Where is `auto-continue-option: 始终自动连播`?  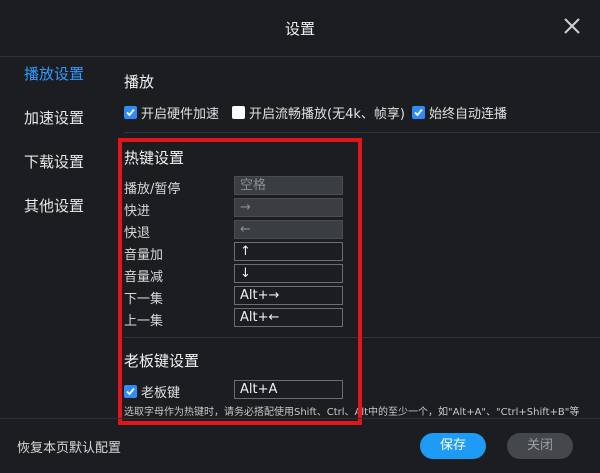
auto-continue-option: 始终自动连播 is located at coordinates (459, 112).